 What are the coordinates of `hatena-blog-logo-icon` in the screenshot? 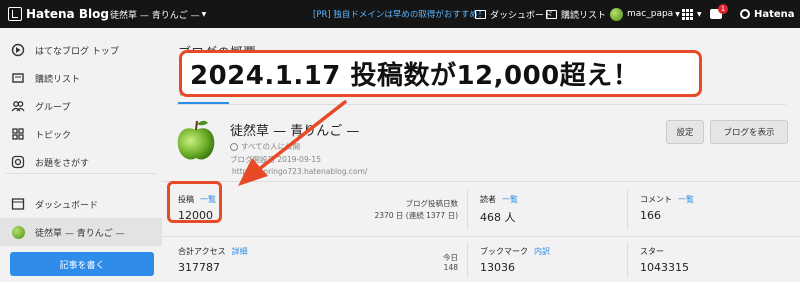 It's located at (15, 14).